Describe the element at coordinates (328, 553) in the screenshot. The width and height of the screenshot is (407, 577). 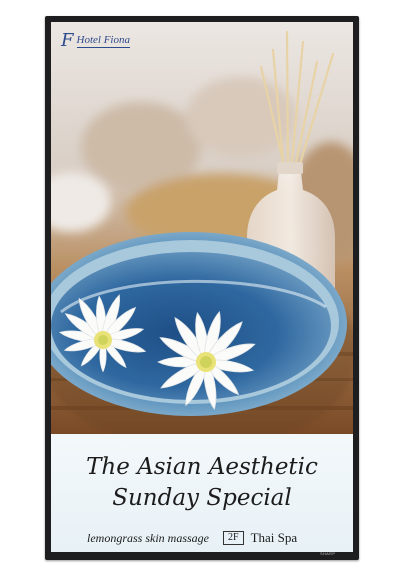
I see `display-brand-label: SHARP` at that location.